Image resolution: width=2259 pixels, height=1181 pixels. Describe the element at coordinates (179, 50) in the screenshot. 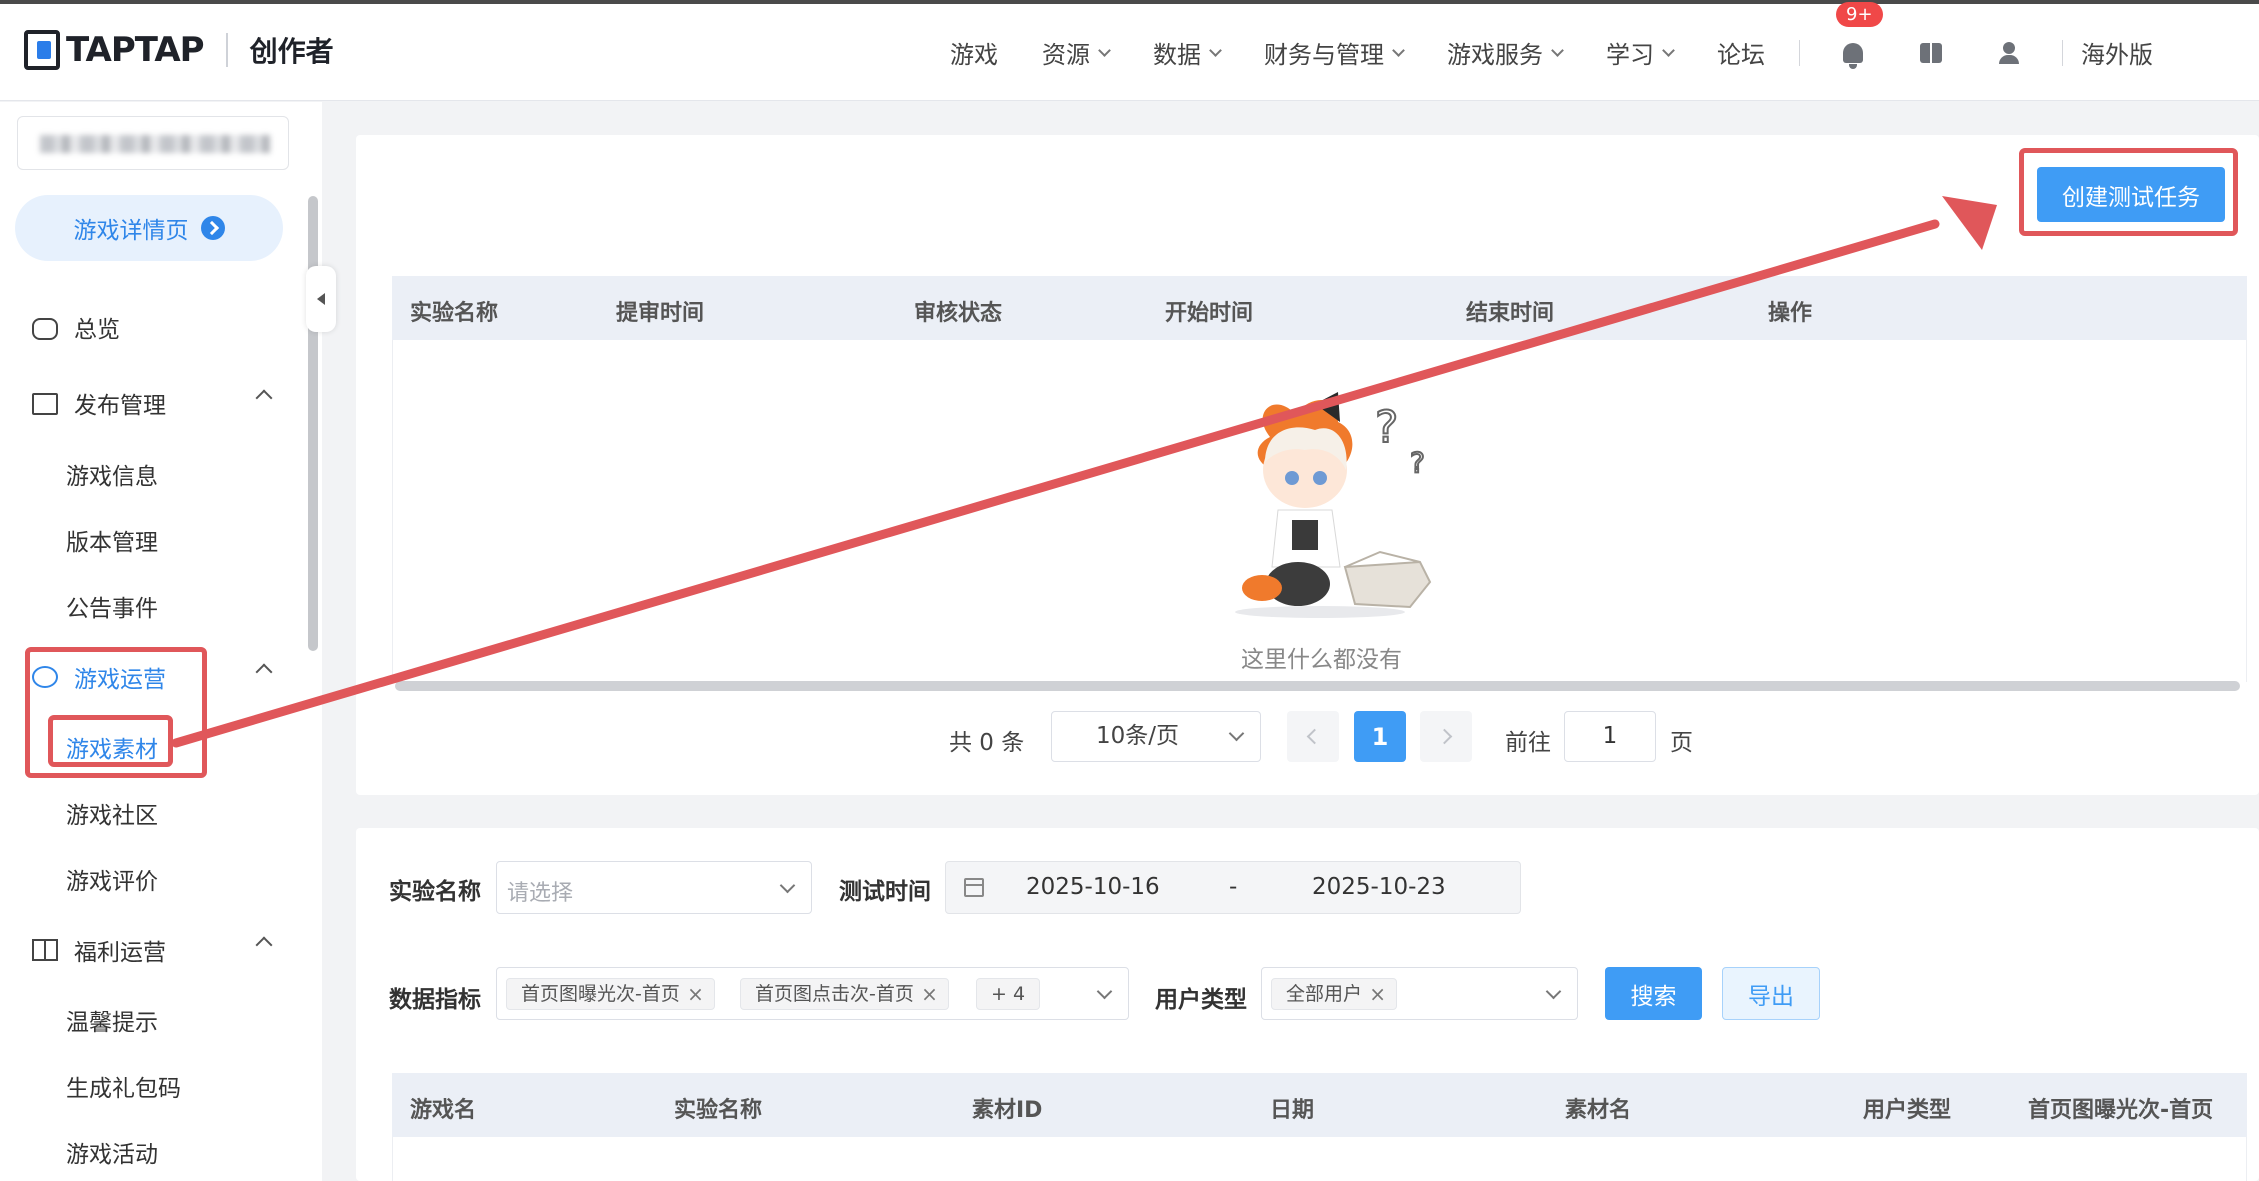

I see `brand-logo: TAPTAP 创作者` at that location.